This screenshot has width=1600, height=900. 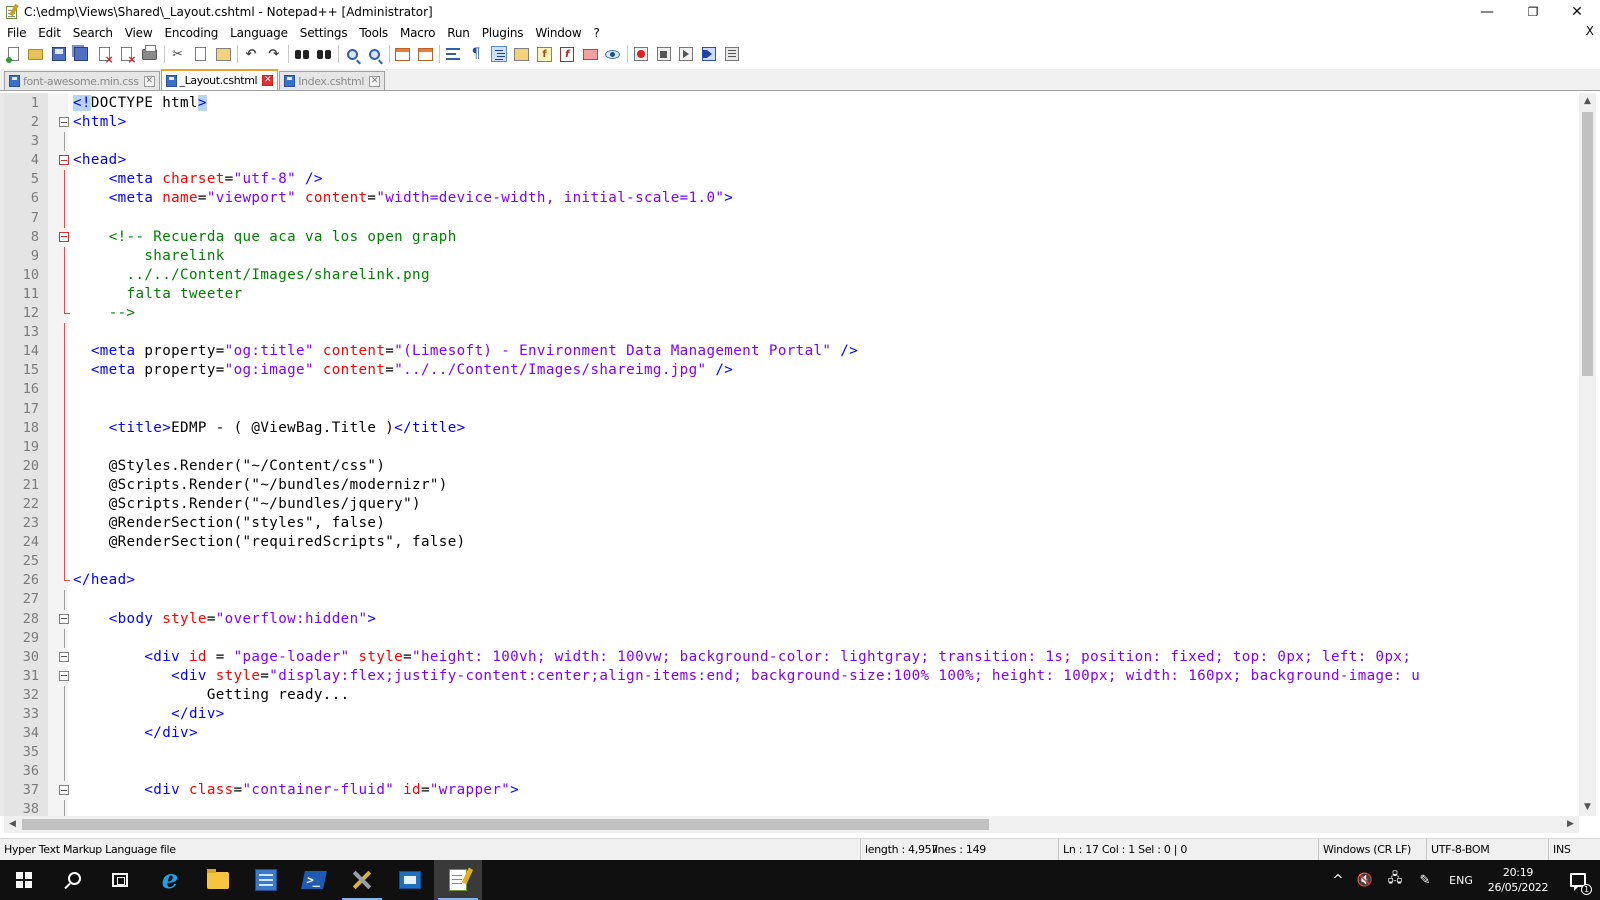 What do you see at coordinates (792, 180) in the screenshot?
I see `code-line: 5 <meta charset="utf-8" />` at bounding box center [792, 180].